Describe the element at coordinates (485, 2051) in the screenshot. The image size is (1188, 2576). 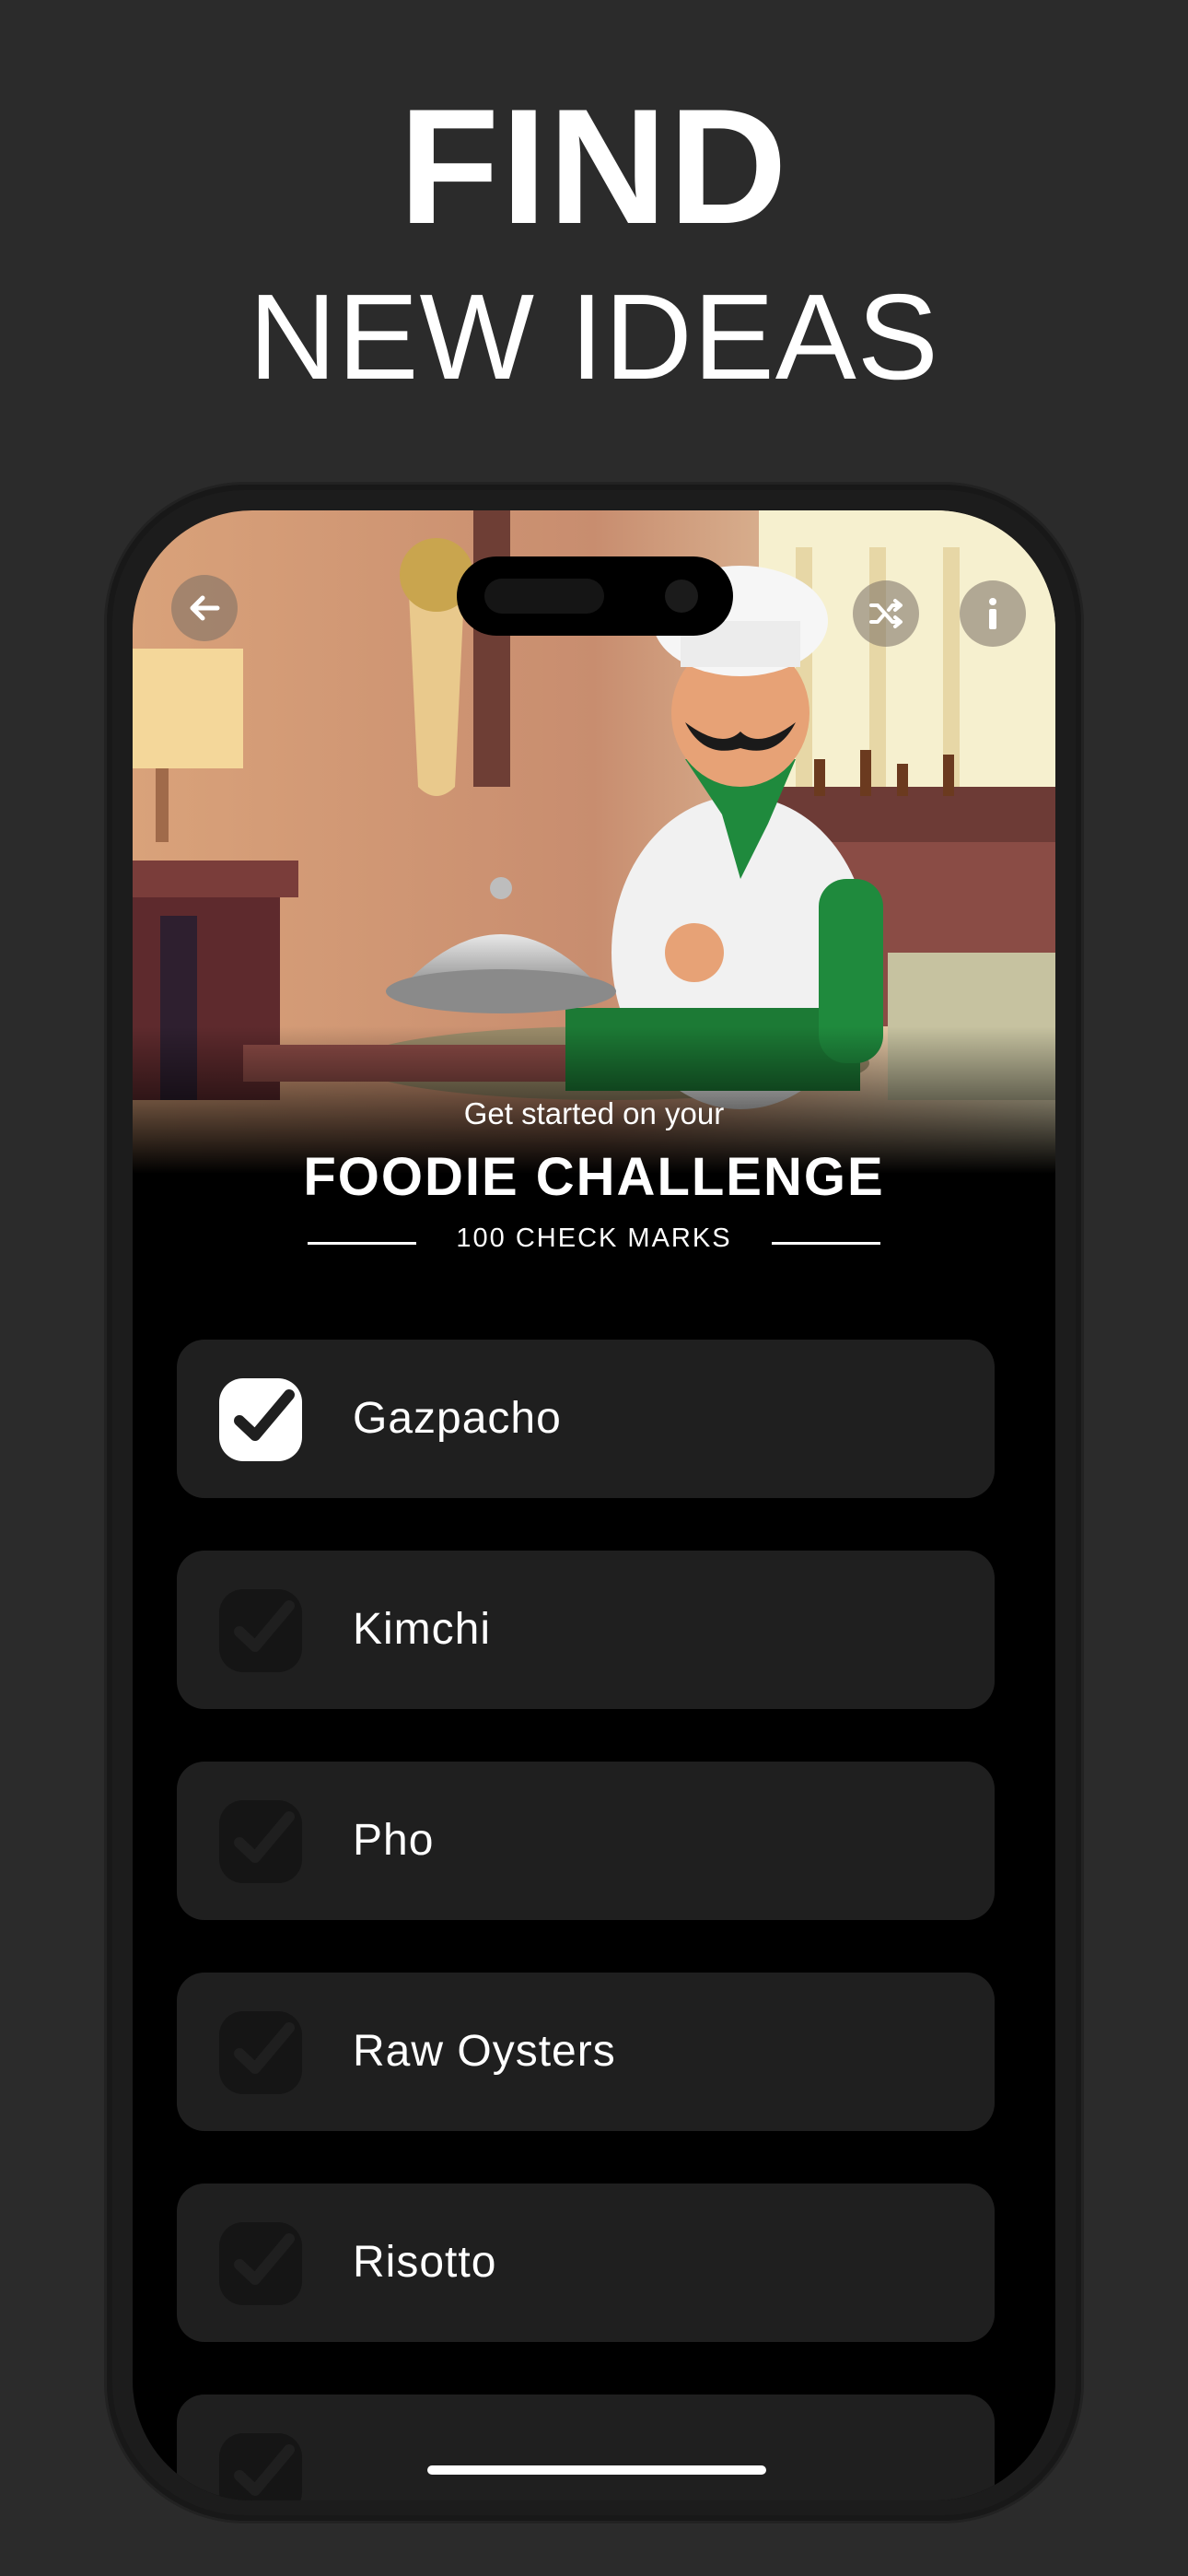
I see `item-label: Raw Oysters` at that location.